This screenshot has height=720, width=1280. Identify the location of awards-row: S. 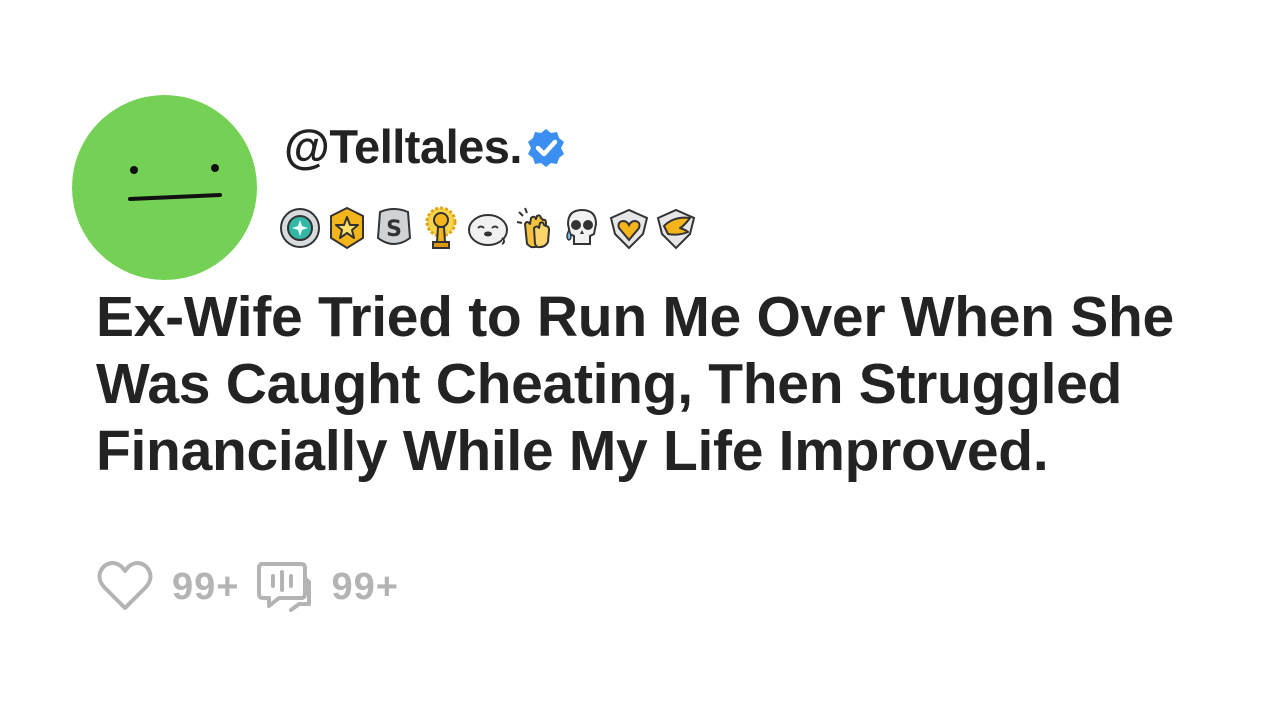
(489, 228).